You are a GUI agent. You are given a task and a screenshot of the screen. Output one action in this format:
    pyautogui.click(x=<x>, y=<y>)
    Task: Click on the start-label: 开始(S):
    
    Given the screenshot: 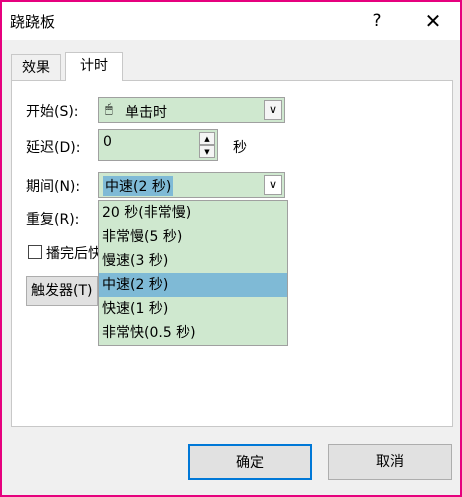 What is the action you would take?
    pyautogui.click(x=52, y=112)
    